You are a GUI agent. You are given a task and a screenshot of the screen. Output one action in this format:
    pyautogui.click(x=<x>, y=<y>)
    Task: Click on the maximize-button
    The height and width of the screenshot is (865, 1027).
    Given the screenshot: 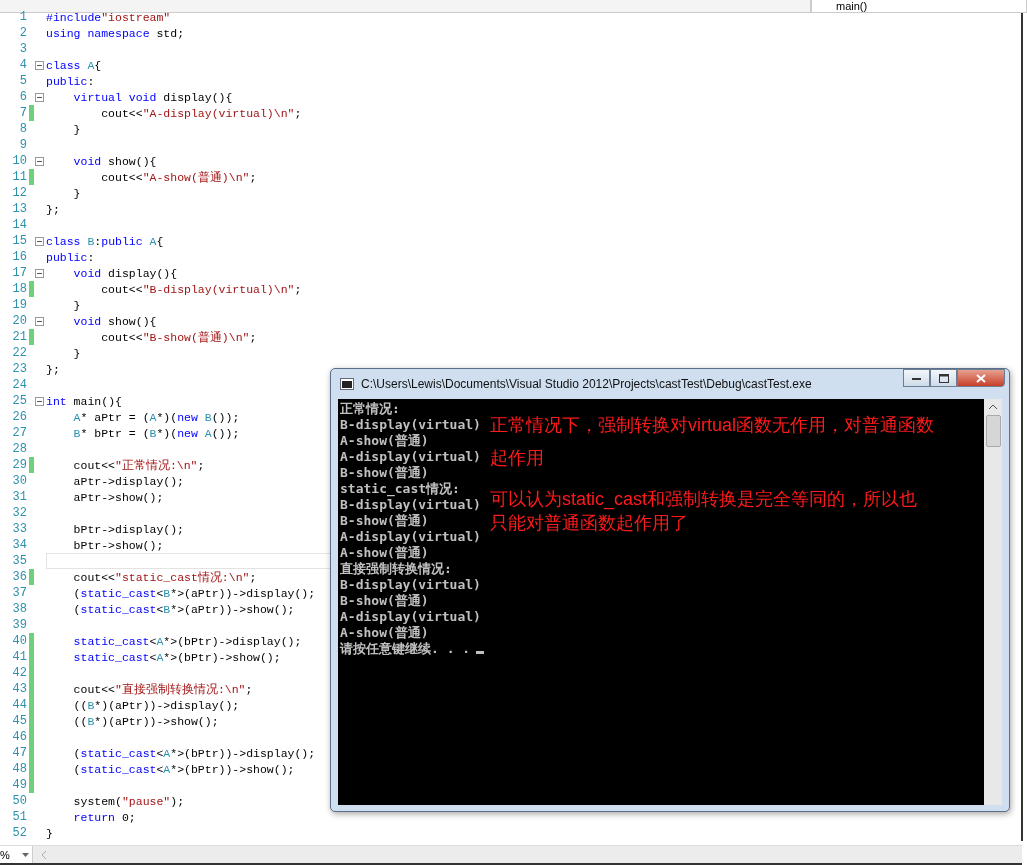 What is the action you would take?
    pyautogui.click(x=943, y=378)
    